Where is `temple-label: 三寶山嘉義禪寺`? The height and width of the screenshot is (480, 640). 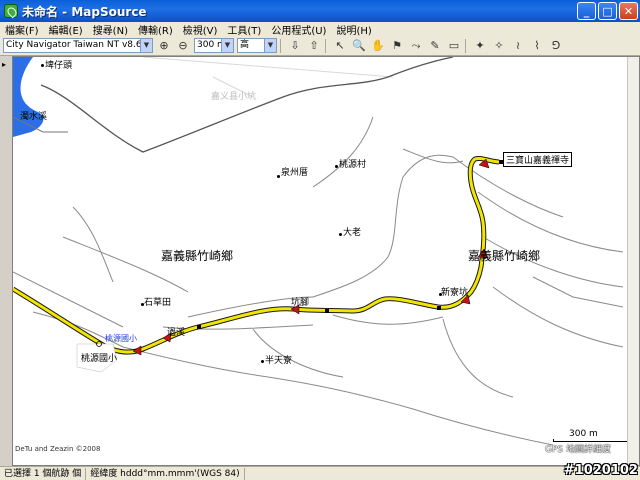
temple-label: 三寶山嘉義禪寺 is located at coordinates (538, 159).